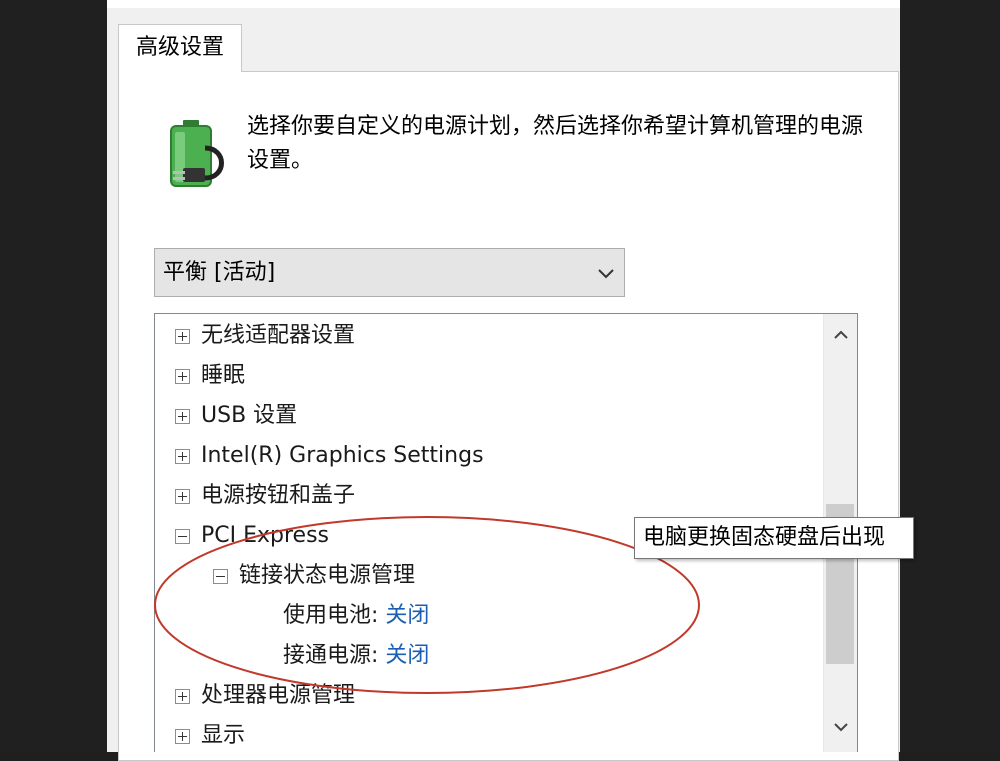 The width and height of the screenshot is (1000, 761). I want to click on tree-item-label: 电源按钮和盖子, so click(278, 495).